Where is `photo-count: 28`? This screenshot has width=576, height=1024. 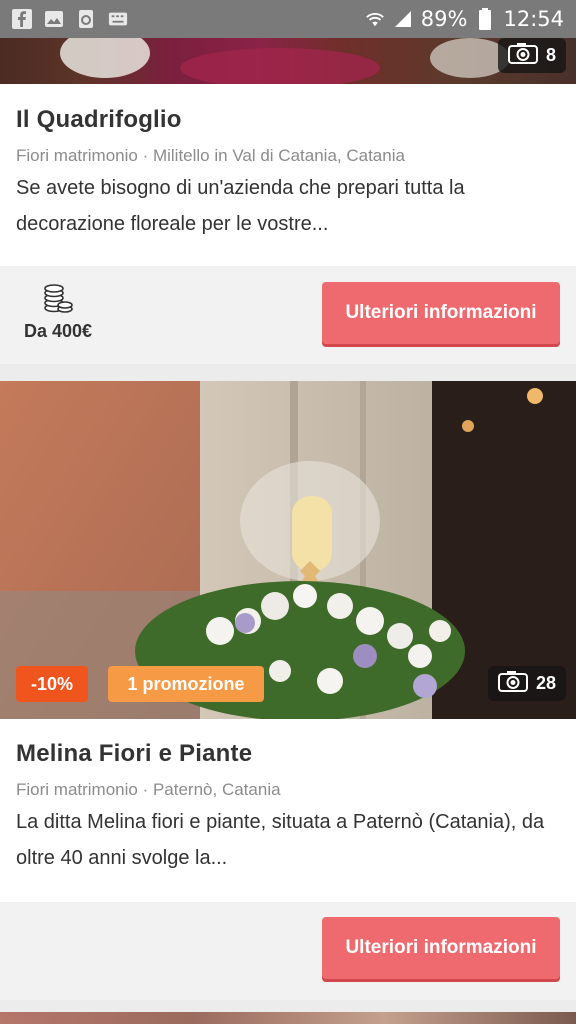
photo-count: 28 is located at coordinates (545, 683).